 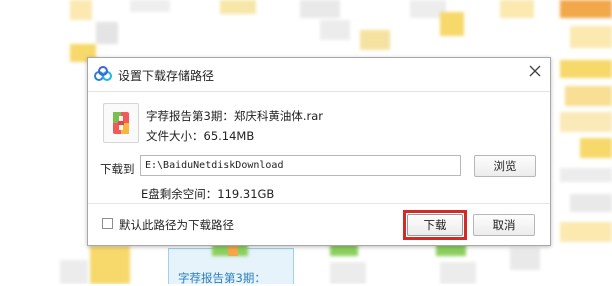 What do you see at coordinates (319, 224) in the screenshot?
I see `dialog-footer: 默认此路径为下载路径 下载 取消` at bounding box center [319, 224].